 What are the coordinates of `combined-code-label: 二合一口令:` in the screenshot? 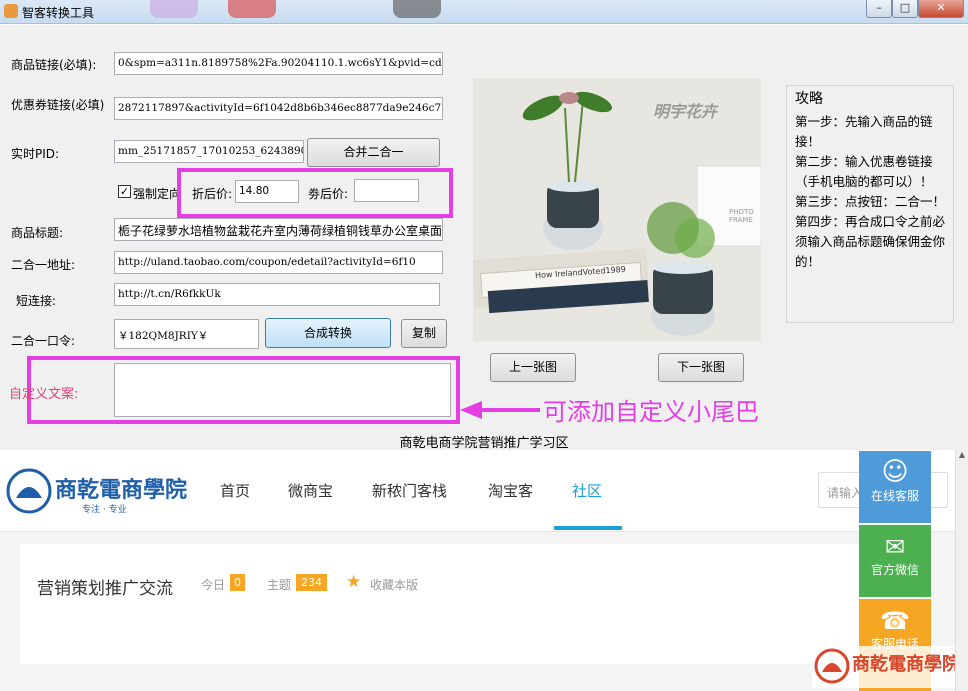 It's located at (43, 341).